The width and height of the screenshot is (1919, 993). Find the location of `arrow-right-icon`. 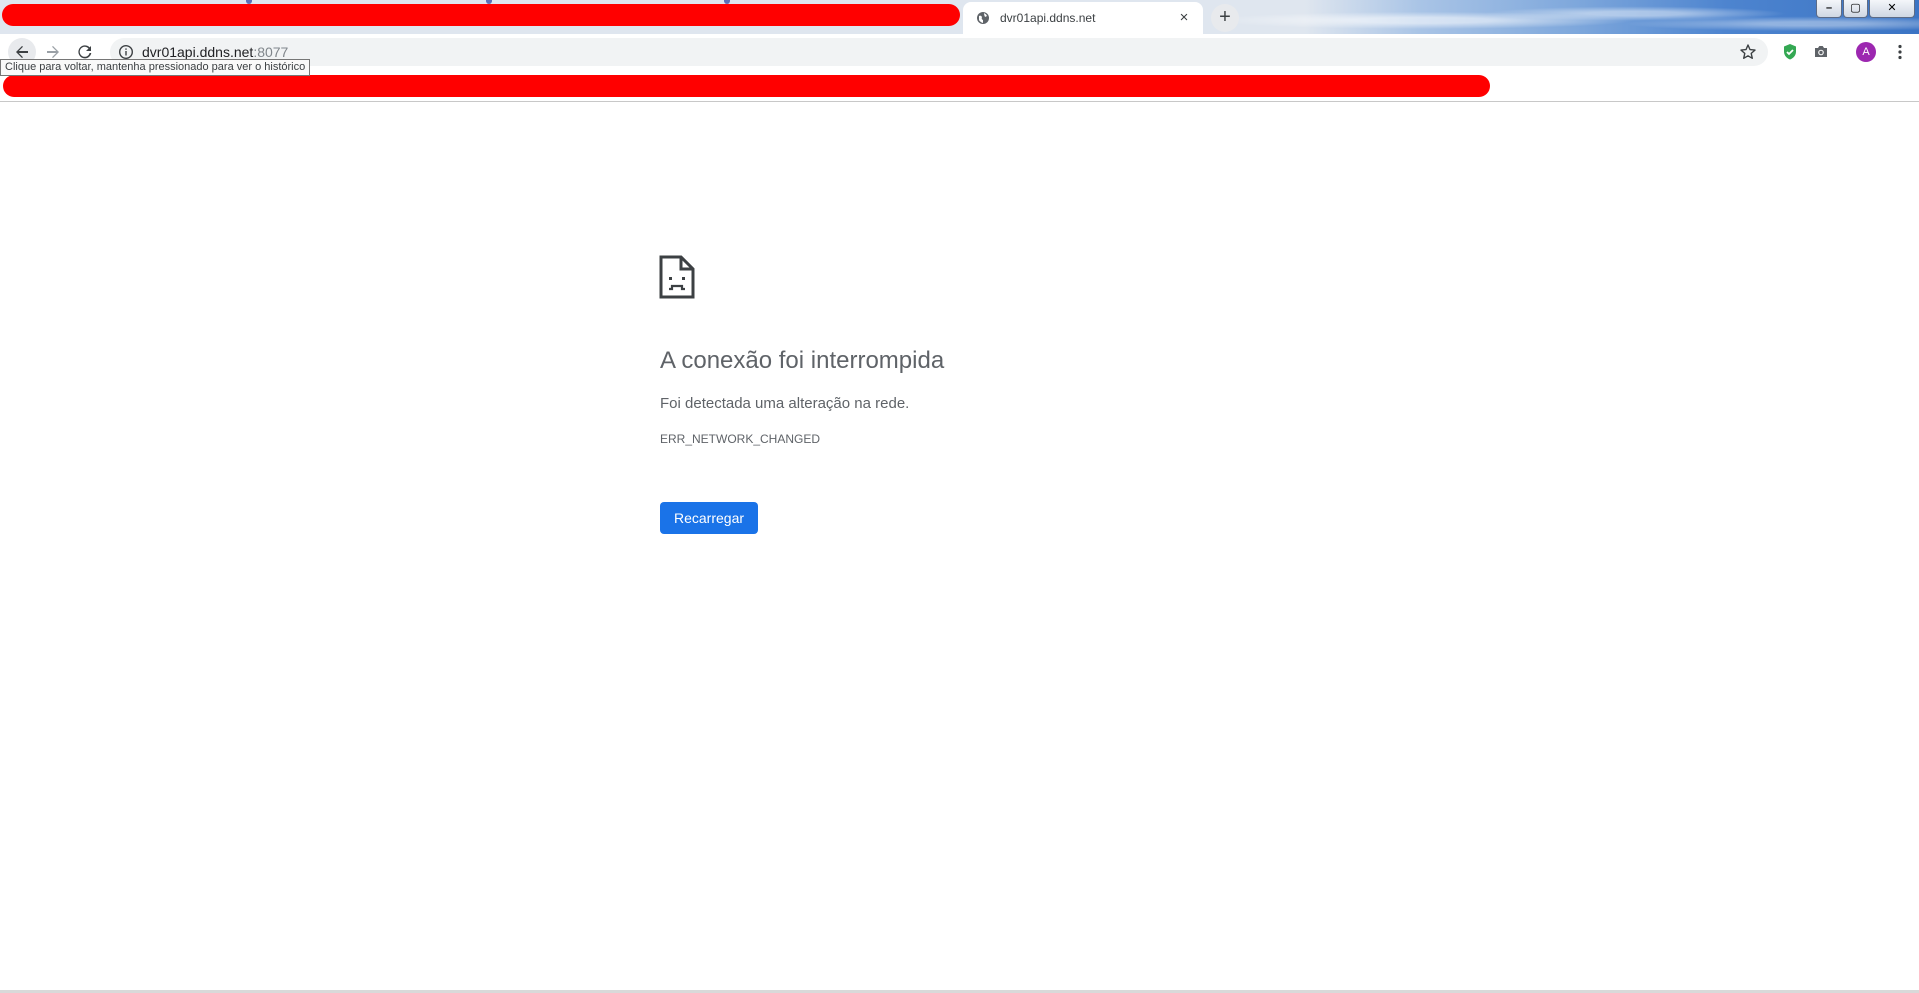

arrow-right-icon is located at coordinates (53, 52).